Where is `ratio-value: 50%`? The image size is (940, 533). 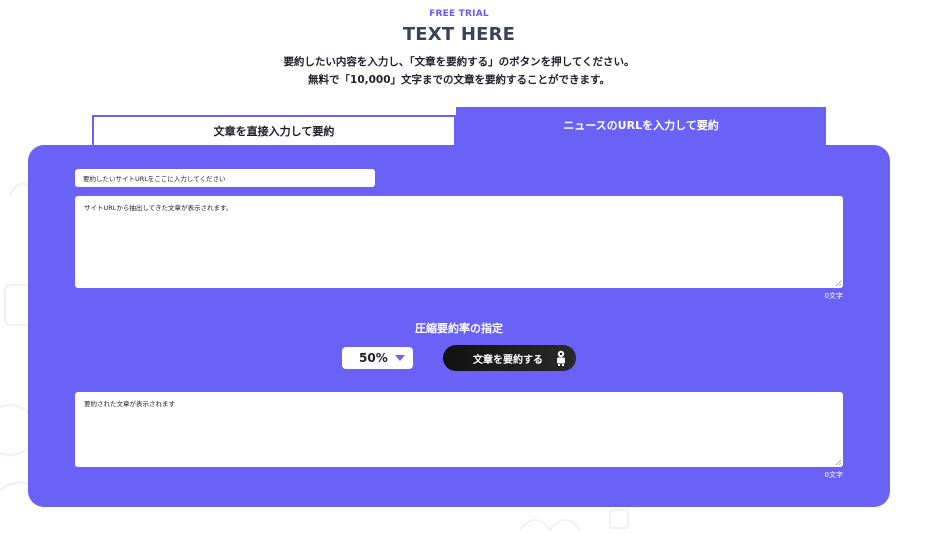
ratio-value: 50% is located at coordinates (373, 358).